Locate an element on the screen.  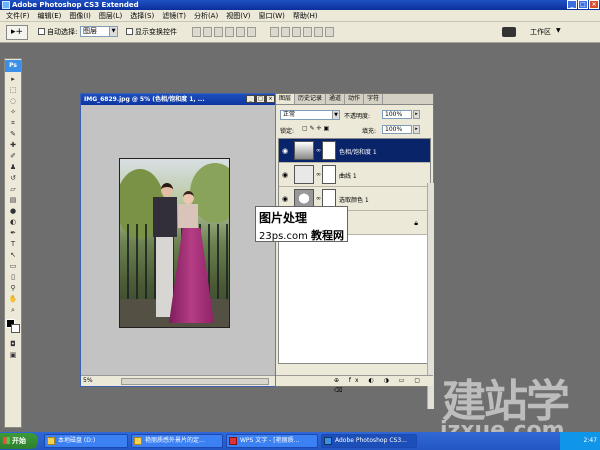
fill-input: 100% is located at coordinates (397, 129).